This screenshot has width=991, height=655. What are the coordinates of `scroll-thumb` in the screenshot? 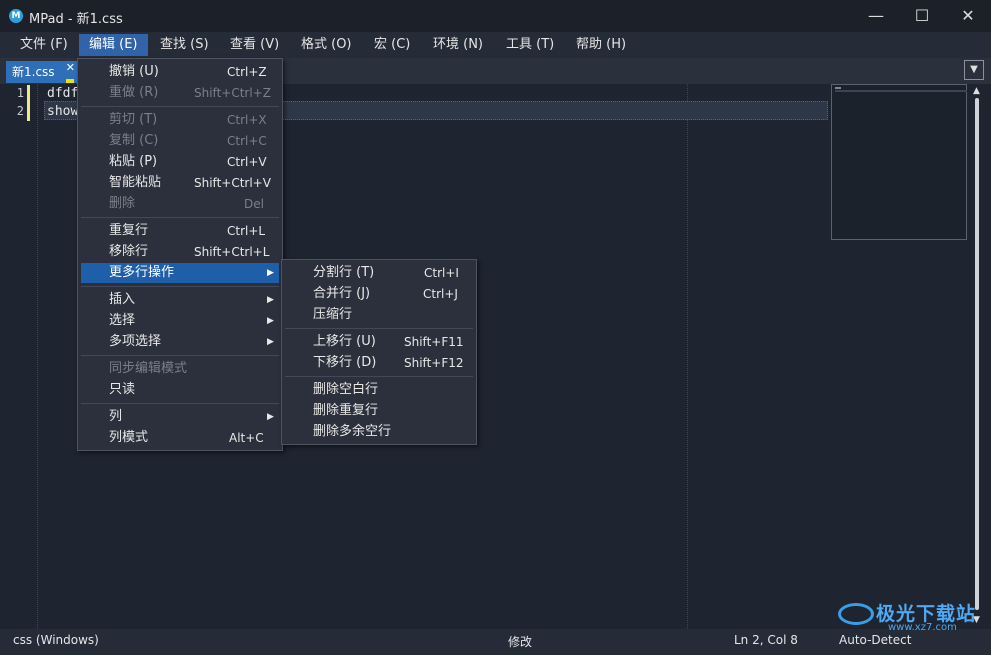 It's located at (977, 354).